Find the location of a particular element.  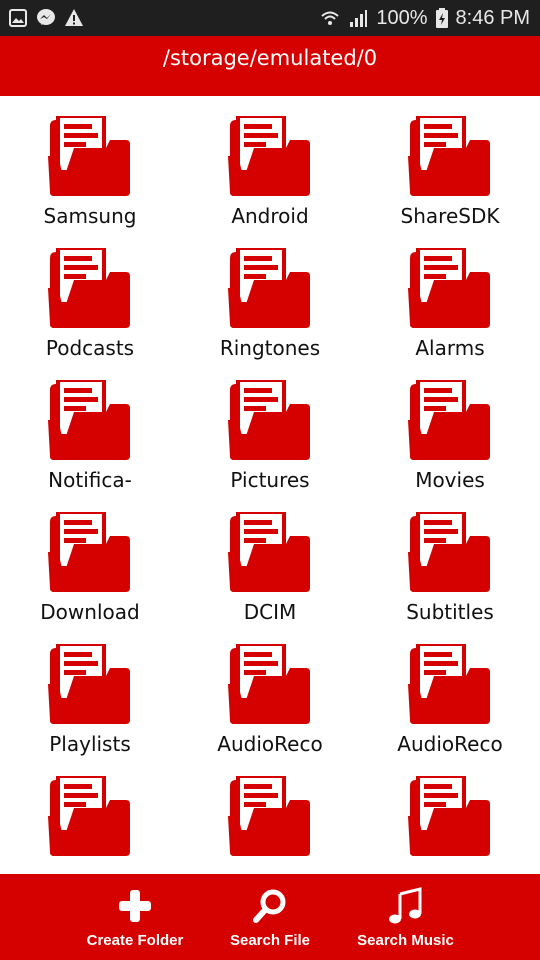

folder-label: Pictures is located at coordinates (270, 480).